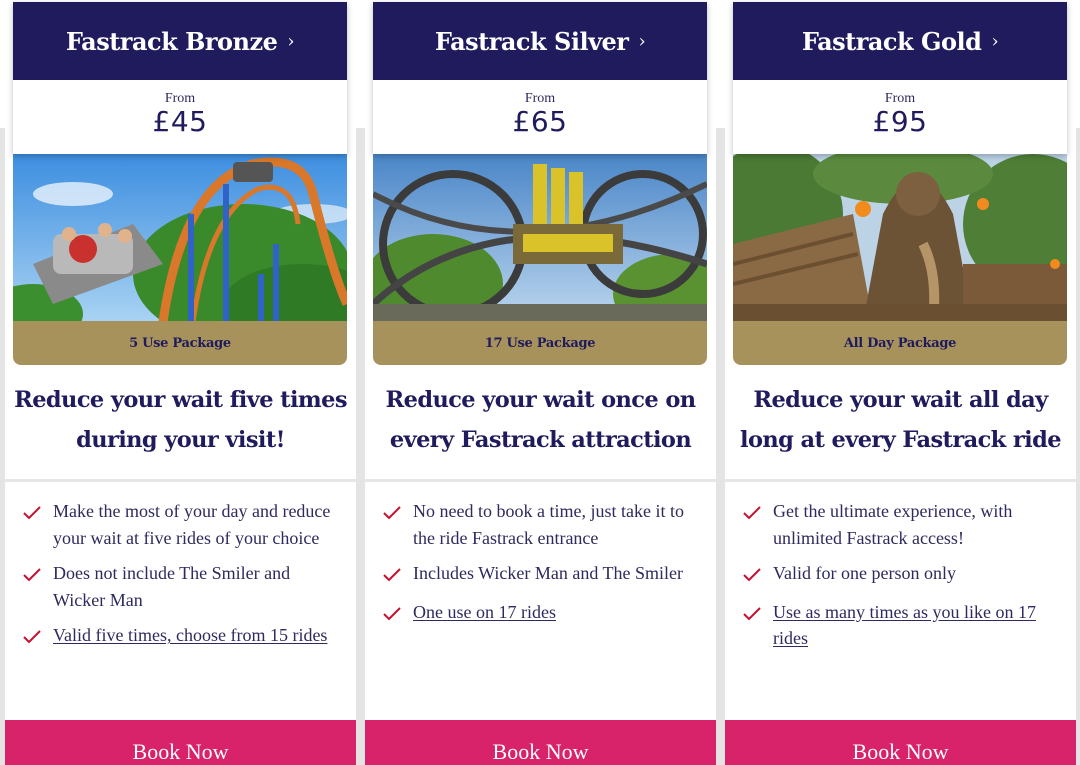 This screenshot has width=1080, height=765. I want to click on feature-item: Valid for one person only, so click(903, 575).